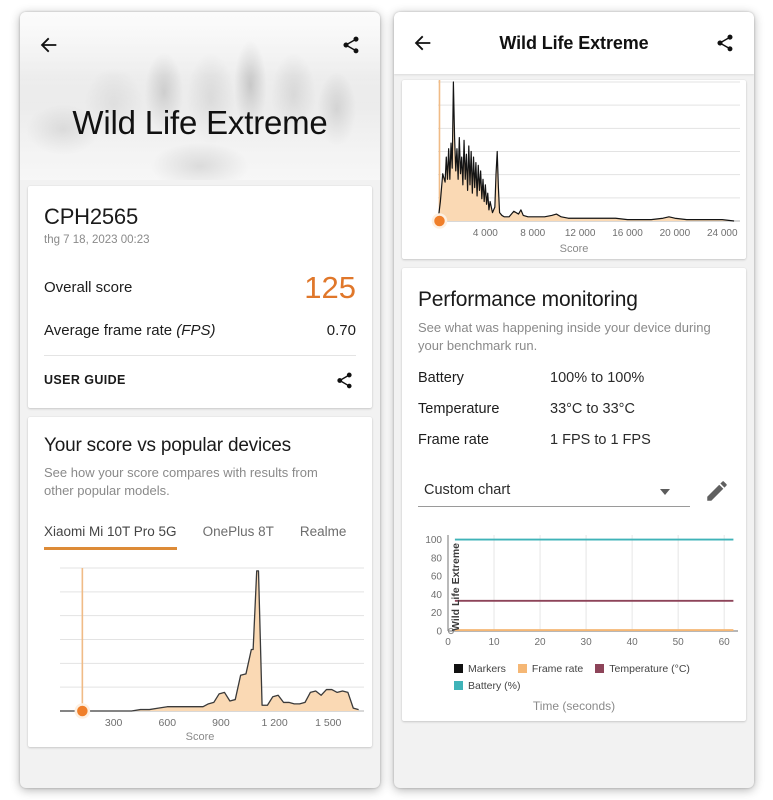 Image resolution: width=773 pixels, height=800 pixels. Describe the element at coordinates (585, 159) in the screenshot. I see `global-histogram-svg: 4 000 8 000 12 000 16 000 20 000 24 000` at that location.